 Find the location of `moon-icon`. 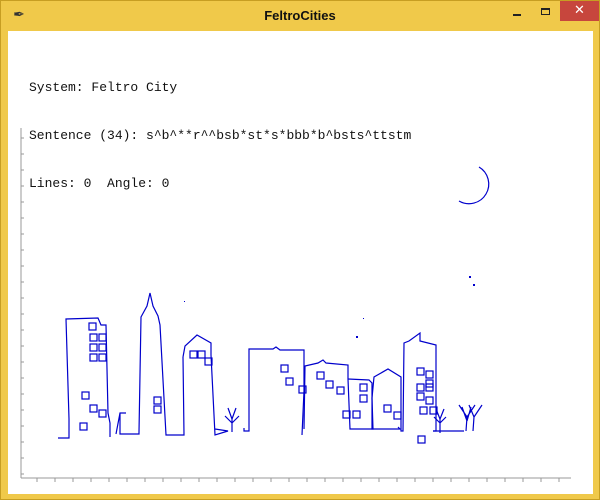

moon-icon is located at coordinates (474, 185).